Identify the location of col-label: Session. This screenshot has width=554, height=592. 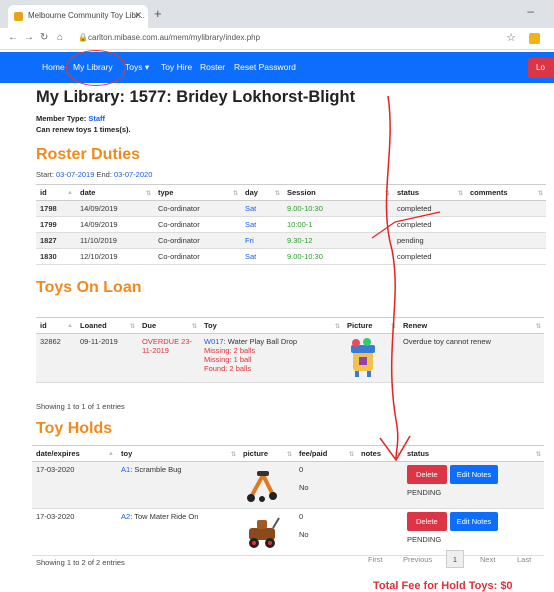
(301, 192).